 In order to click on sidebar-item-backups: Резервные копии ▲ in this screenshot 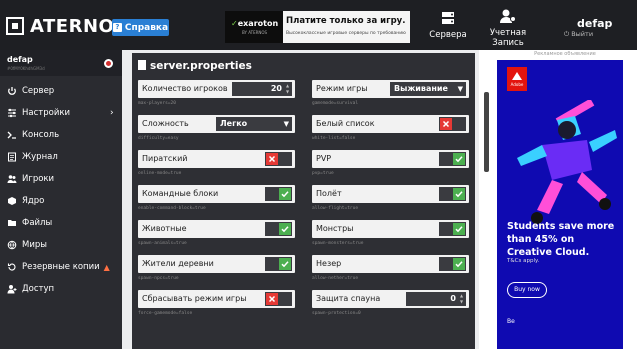, I will do `click(61, 267)`.